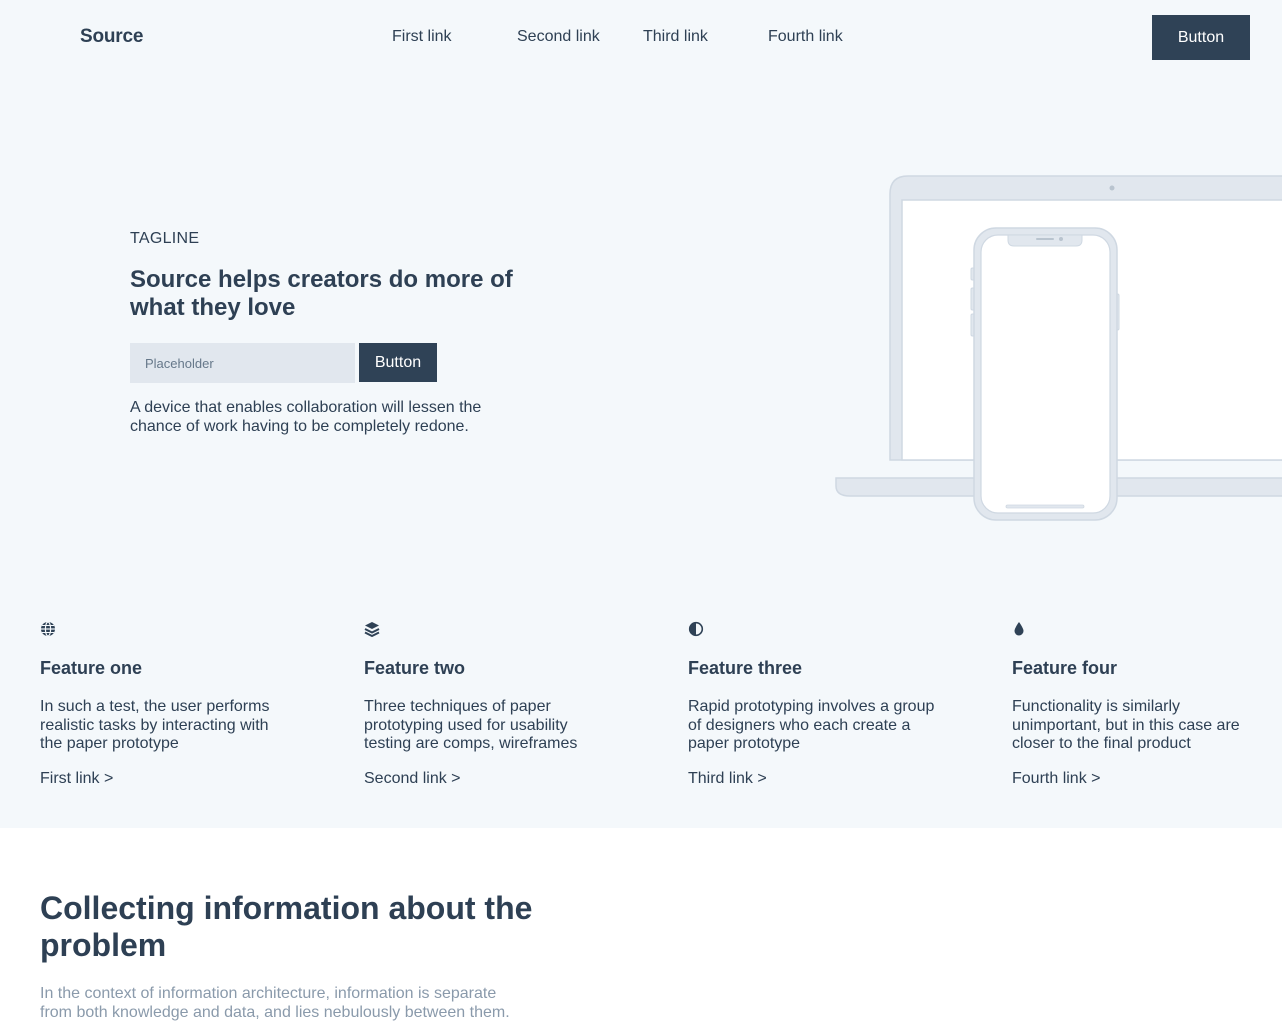 This screenshot has height=1035, width=1282. What do you see at coordinates (1019, 629) in the screenshot?
I see `droplet-icon` at bounding box center [1019, 629].